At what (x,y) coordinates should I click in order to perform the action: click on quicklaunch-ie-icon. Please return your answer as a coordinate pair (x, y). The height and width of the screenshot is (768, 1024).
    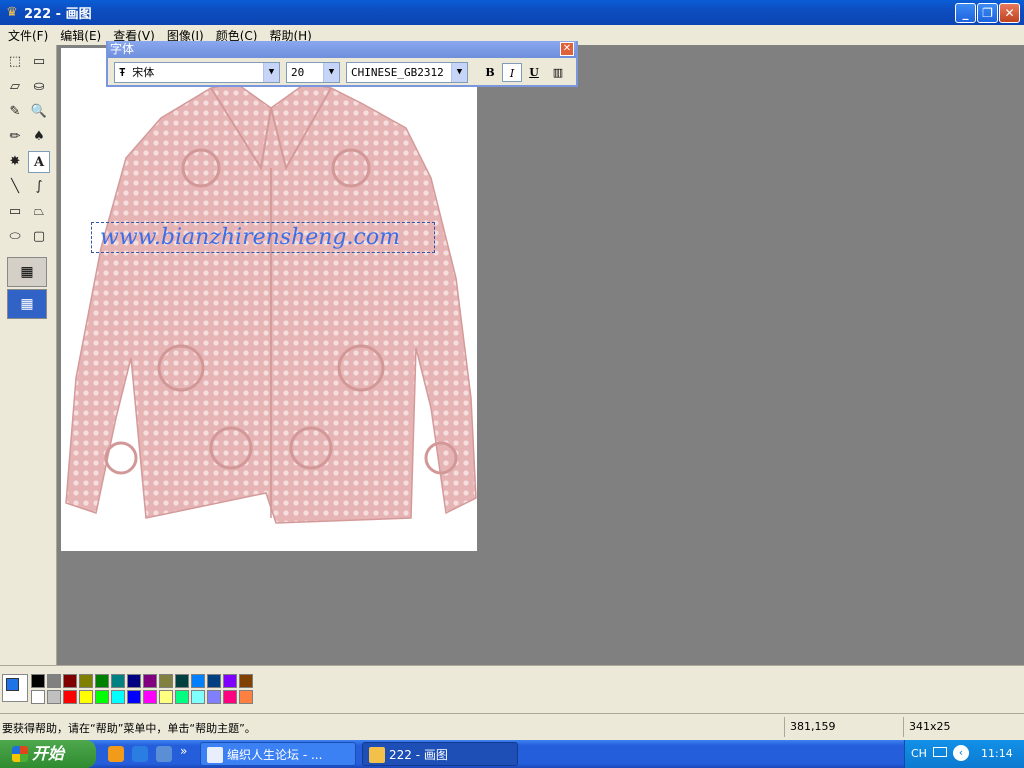
    Looking at the image, I should click on (140, 754).